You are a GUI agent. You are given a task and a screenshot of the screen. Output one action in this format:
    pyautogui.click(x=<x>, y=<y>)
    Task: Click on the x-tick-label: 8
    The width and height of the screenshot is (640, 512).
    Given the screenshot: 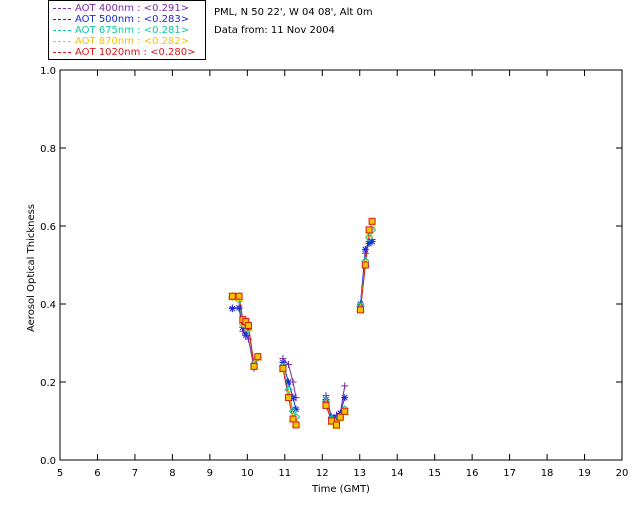 What is the action you would take?
    pyautogui.click(x=172, y=473)
    